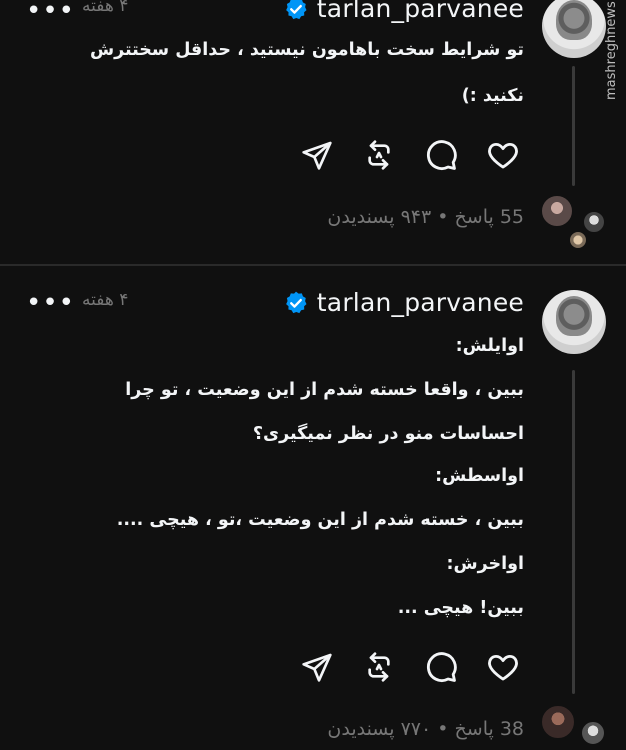 The width and height of the screenshot is (626, 750). Describe the element at coordinates (388, 434) in the screenshot. I see `post-text-line: احساسات منو در نظر نمیگیری؟` at that location.